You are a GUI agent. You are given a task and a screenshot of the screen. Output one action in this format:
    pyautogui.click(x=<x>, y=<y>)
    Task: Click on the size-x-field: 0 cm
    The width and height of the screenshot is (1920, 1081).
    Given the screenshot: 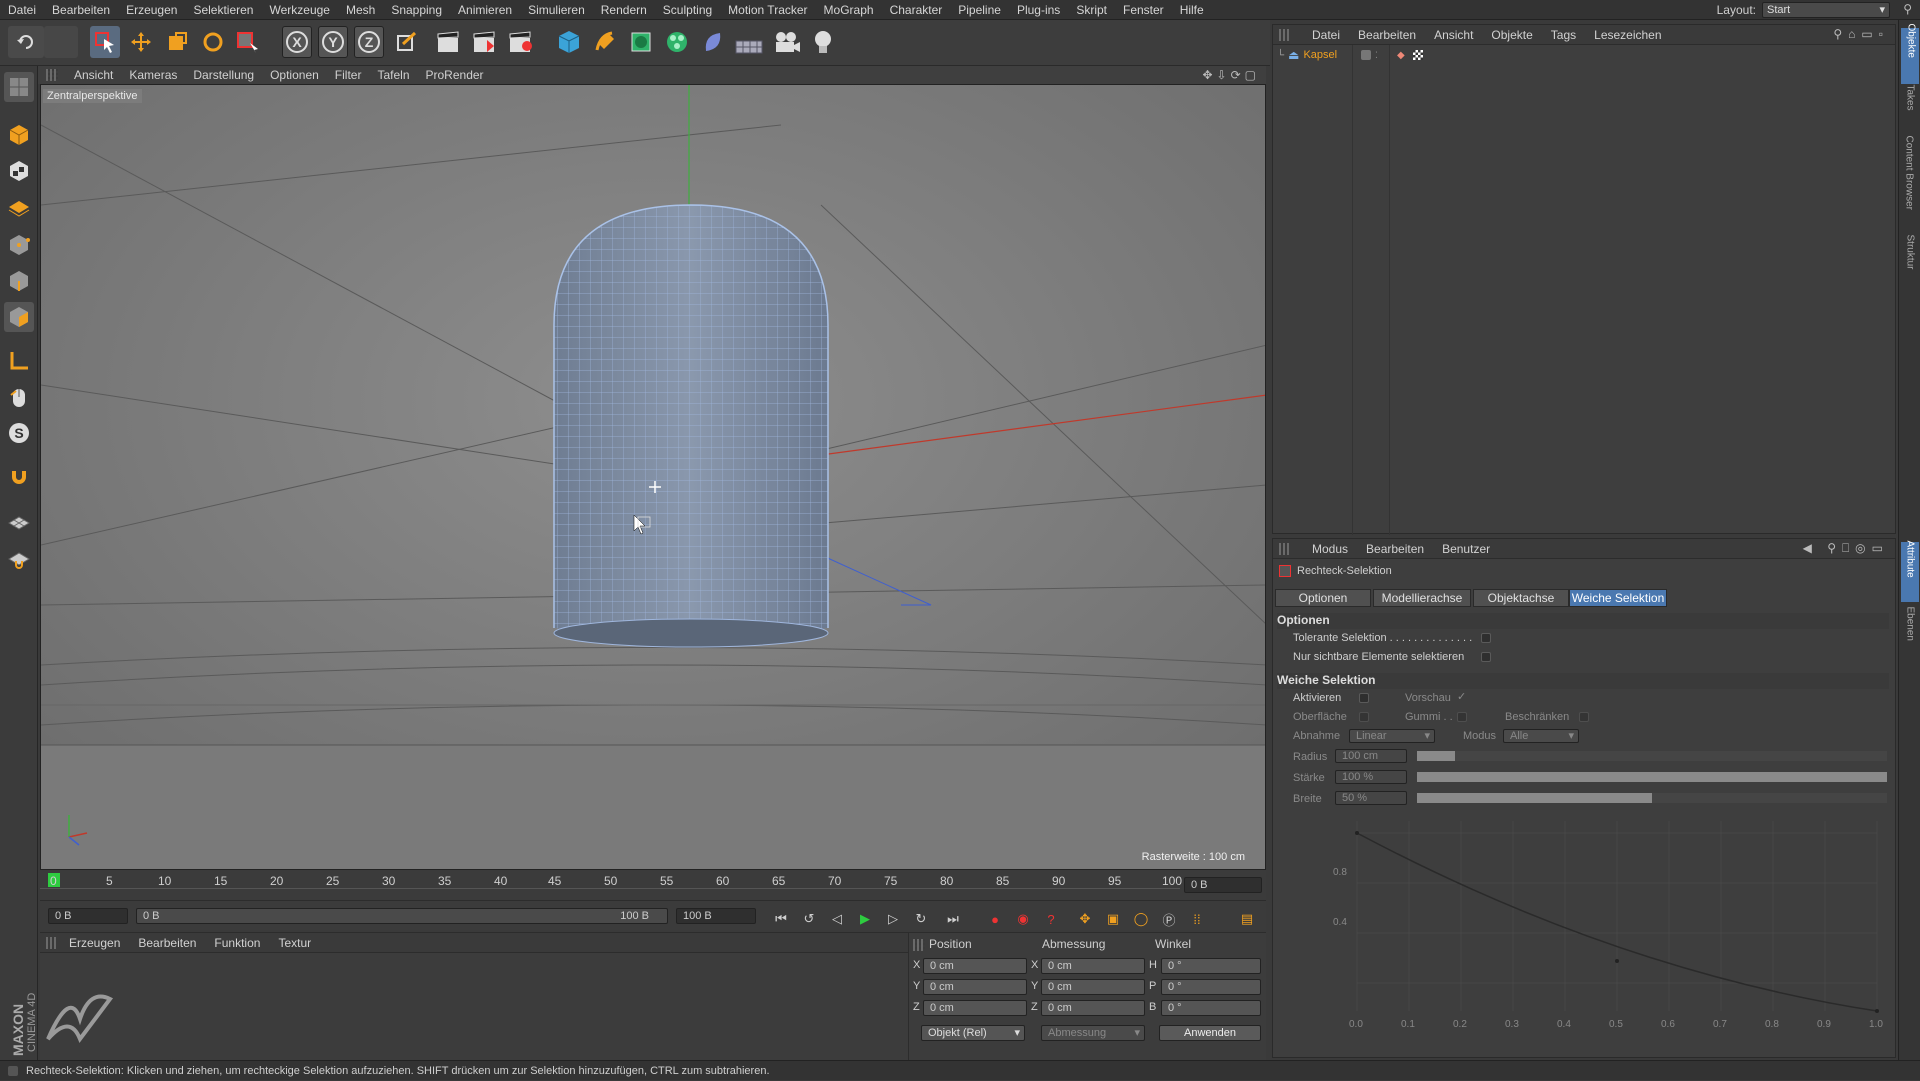 What is the action you would take?
    pyautogui.click(x=1093, y=966)
    